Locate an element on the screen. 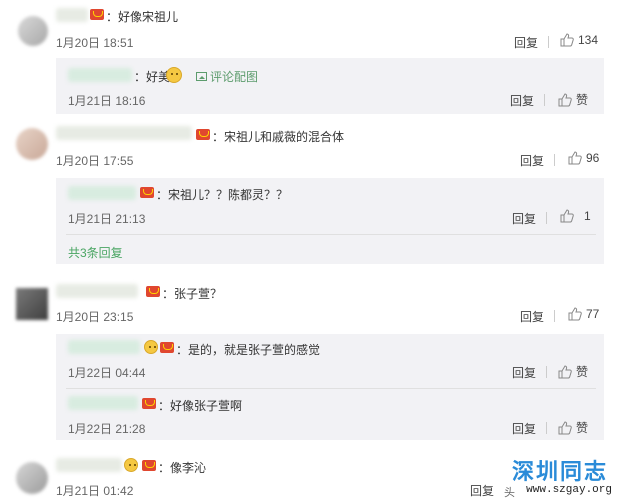 This screenshot has height=504, width=618. comment-text: ：好像宋祖儿 is located at coordinates (142, 17).